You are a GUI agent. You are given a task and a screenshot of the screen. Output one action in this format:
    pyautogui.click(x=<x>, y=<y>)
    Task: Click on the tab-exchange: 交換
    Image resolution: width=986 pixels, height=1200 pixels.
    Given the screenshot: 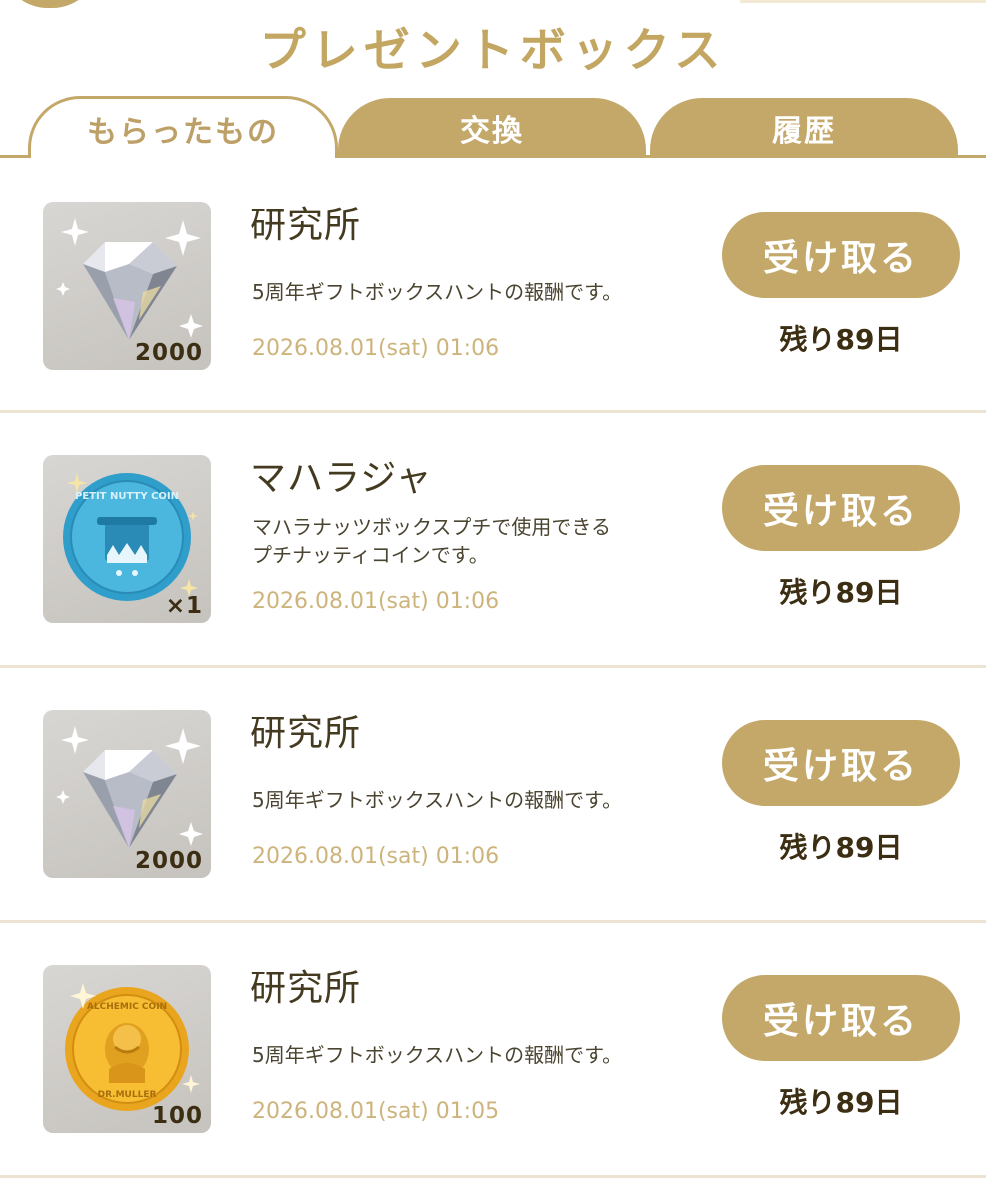 What is the action you would take?
    pyautogui.click(x=492, y=128)
    